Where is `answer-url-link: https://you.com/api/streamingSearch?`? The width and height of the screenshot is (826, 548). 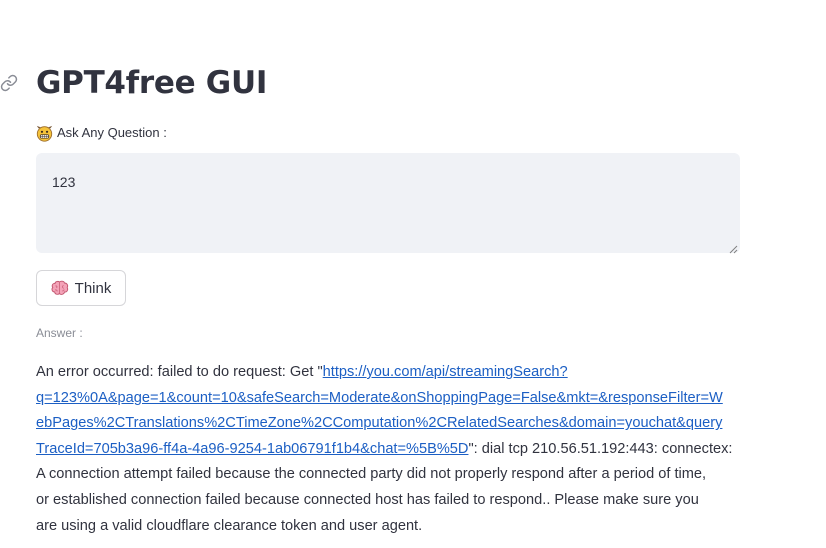 answer-url-link: https://you.com/api/streamingSearch? is located at coordinates (445, 372).